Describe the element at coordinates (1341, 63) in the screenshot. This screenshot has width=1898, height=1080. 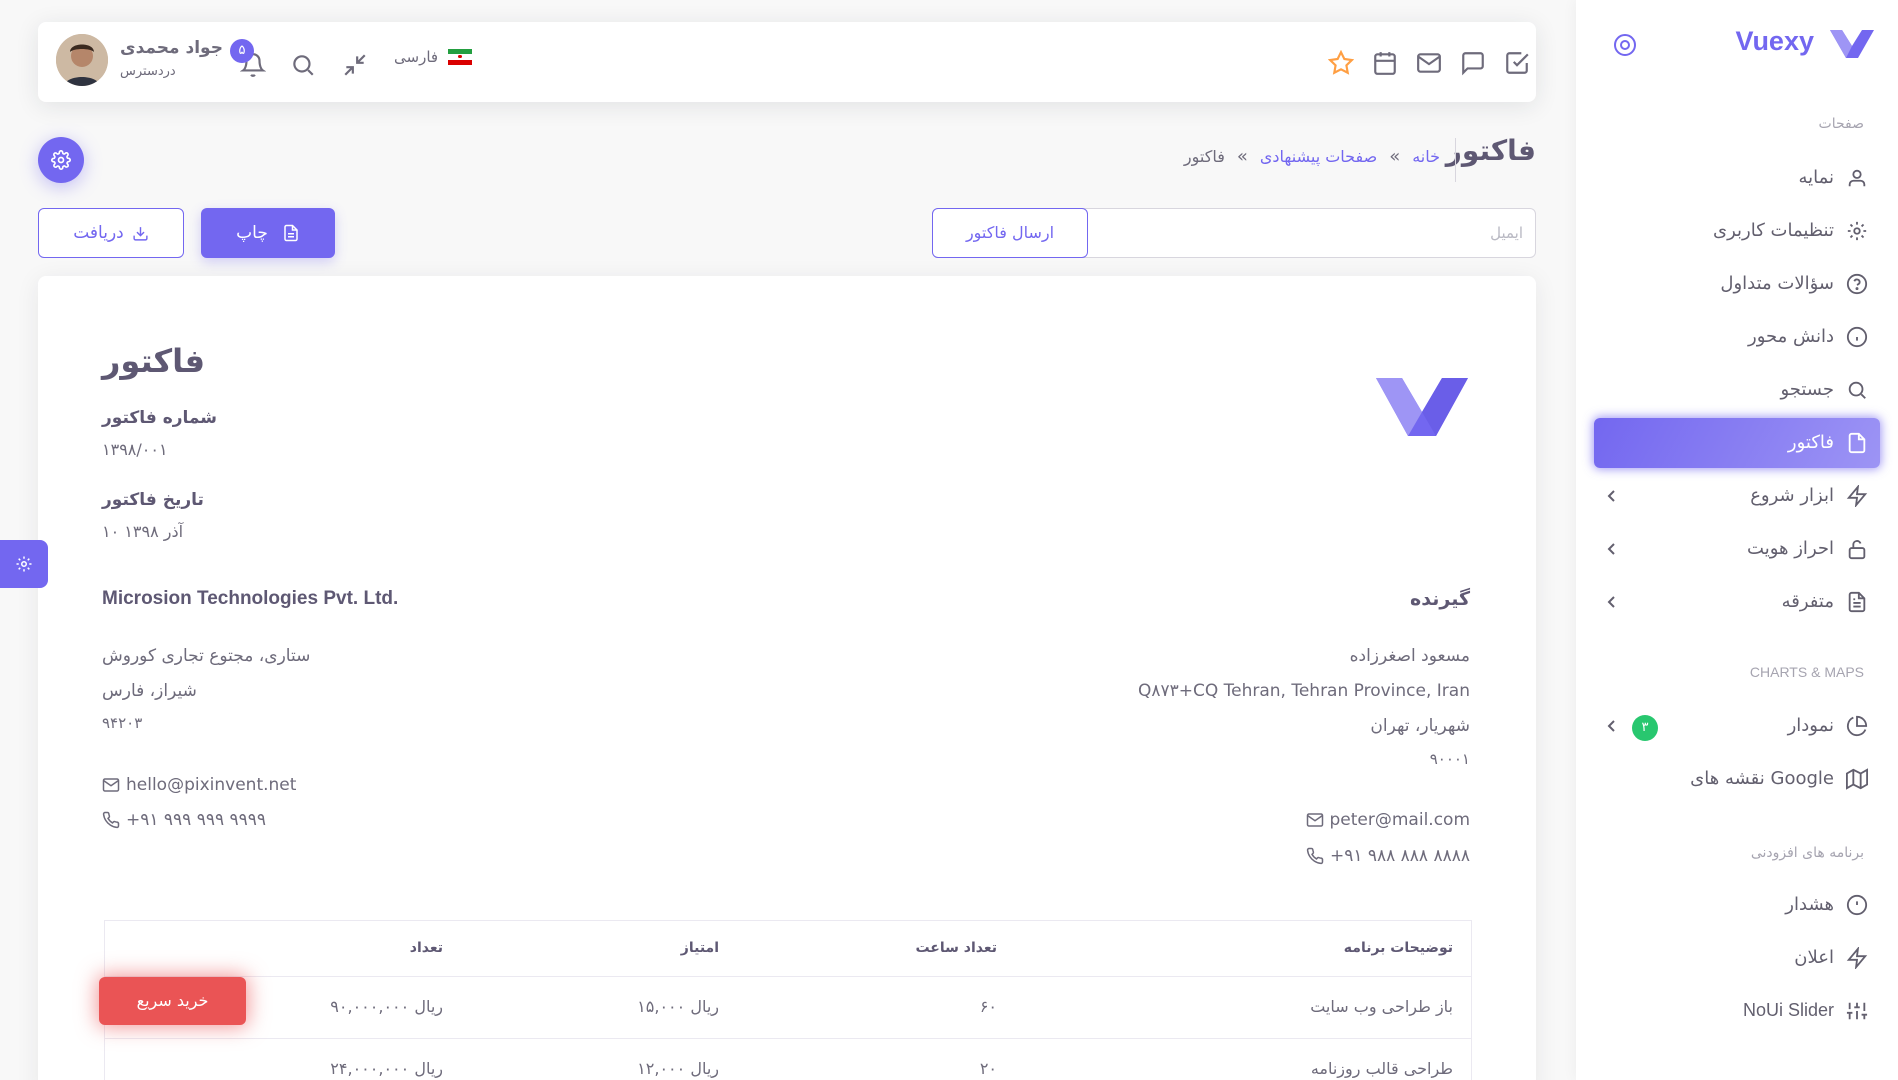
I see `star-icon` at that location.